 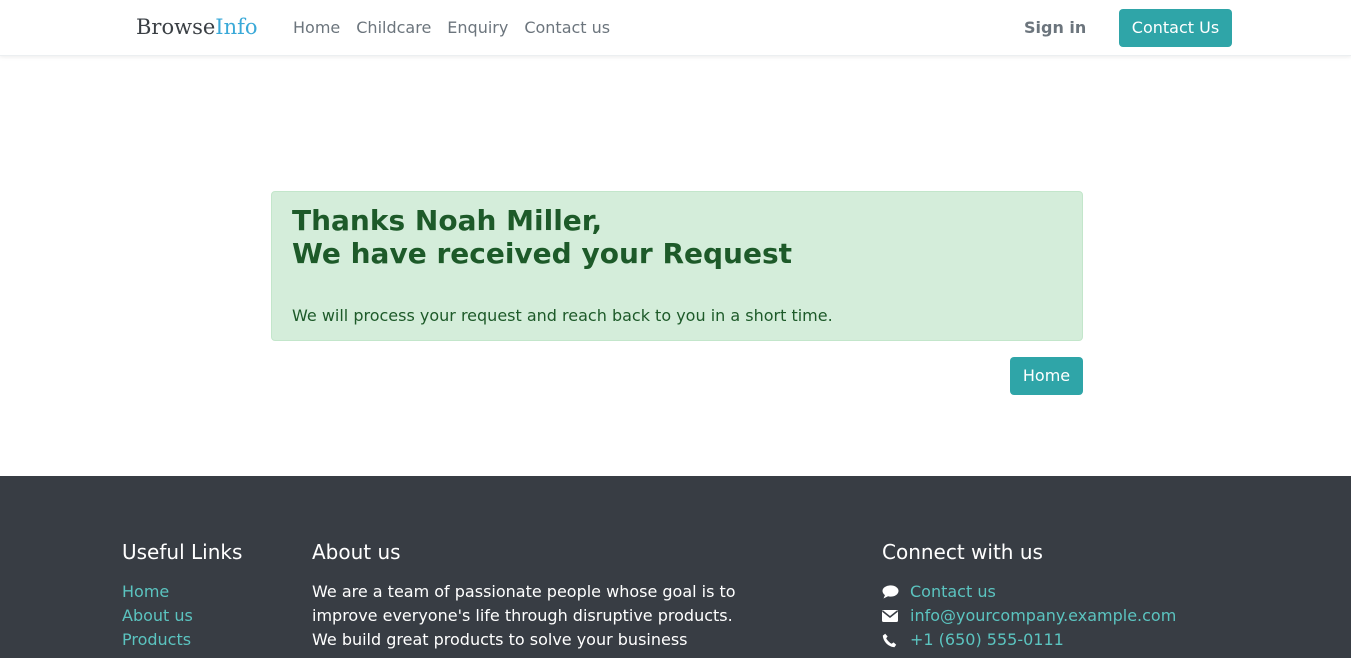 What do you see at coordinates (962, 552) in the screenshot?
I see `connect-heading: Connect with us` at bounding box center [962, 552].